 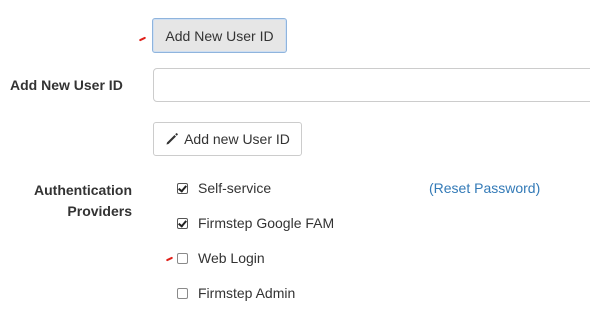 I want to click on user-id-label: Add New User ID, so click(x=66, y=85).